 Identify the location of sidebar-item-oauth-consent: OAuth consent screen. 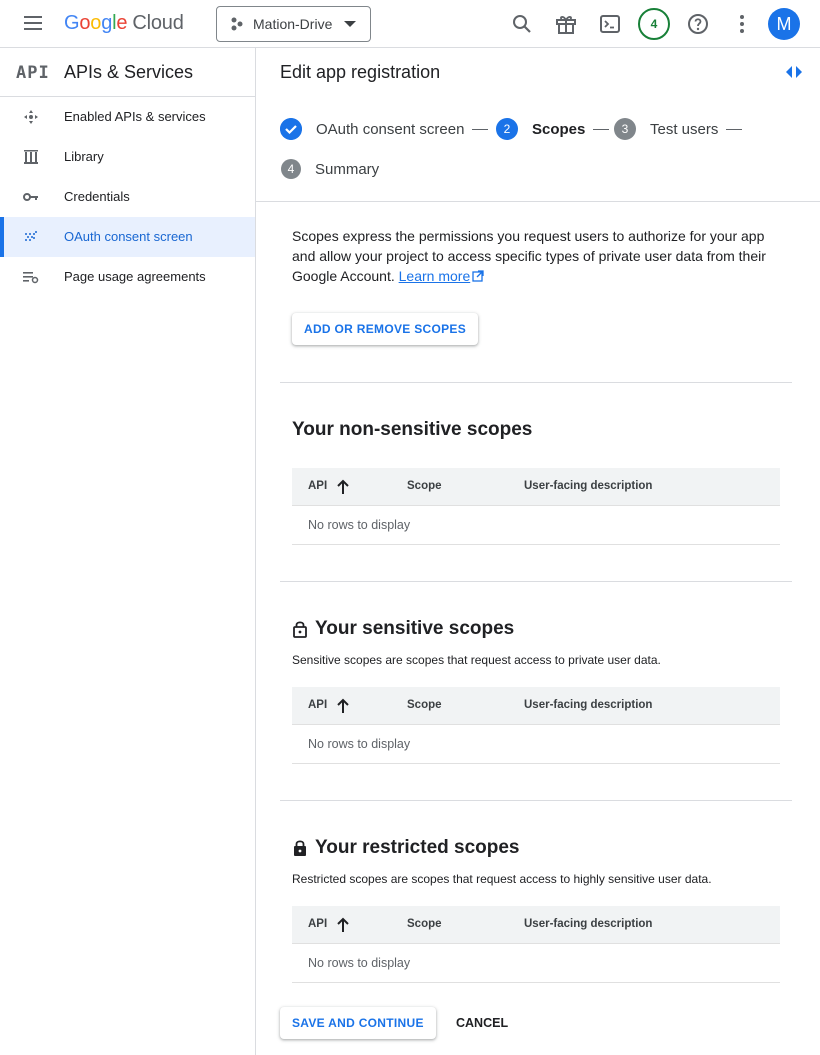
(127, 237).